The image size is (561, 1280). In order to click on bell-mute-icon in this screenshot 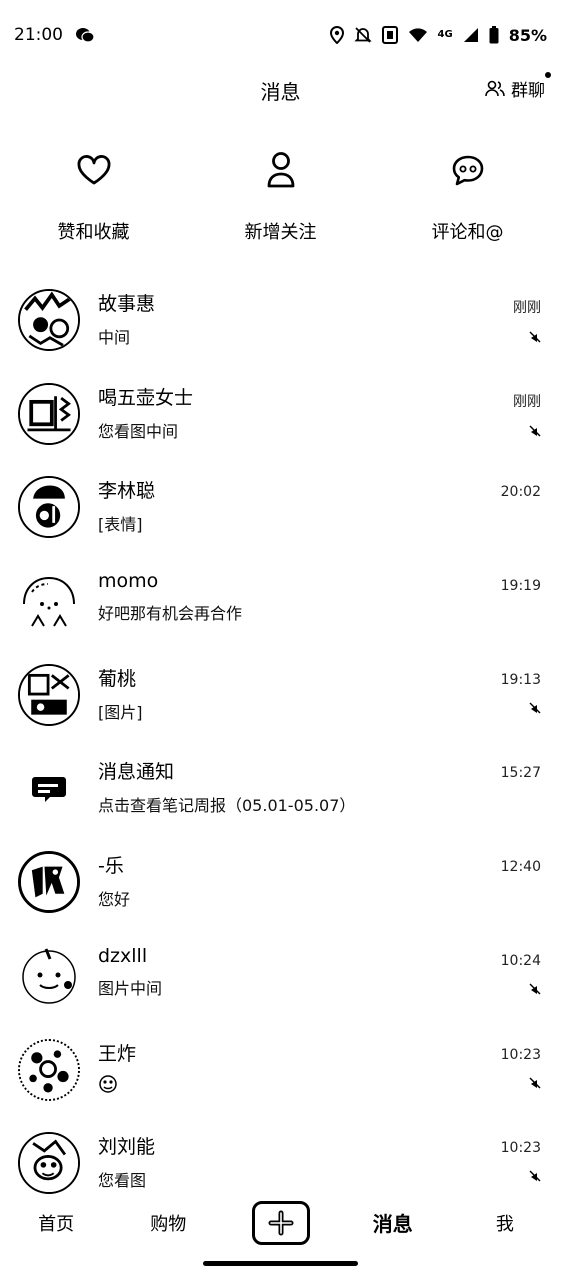, I will do `click(362, 35)`.